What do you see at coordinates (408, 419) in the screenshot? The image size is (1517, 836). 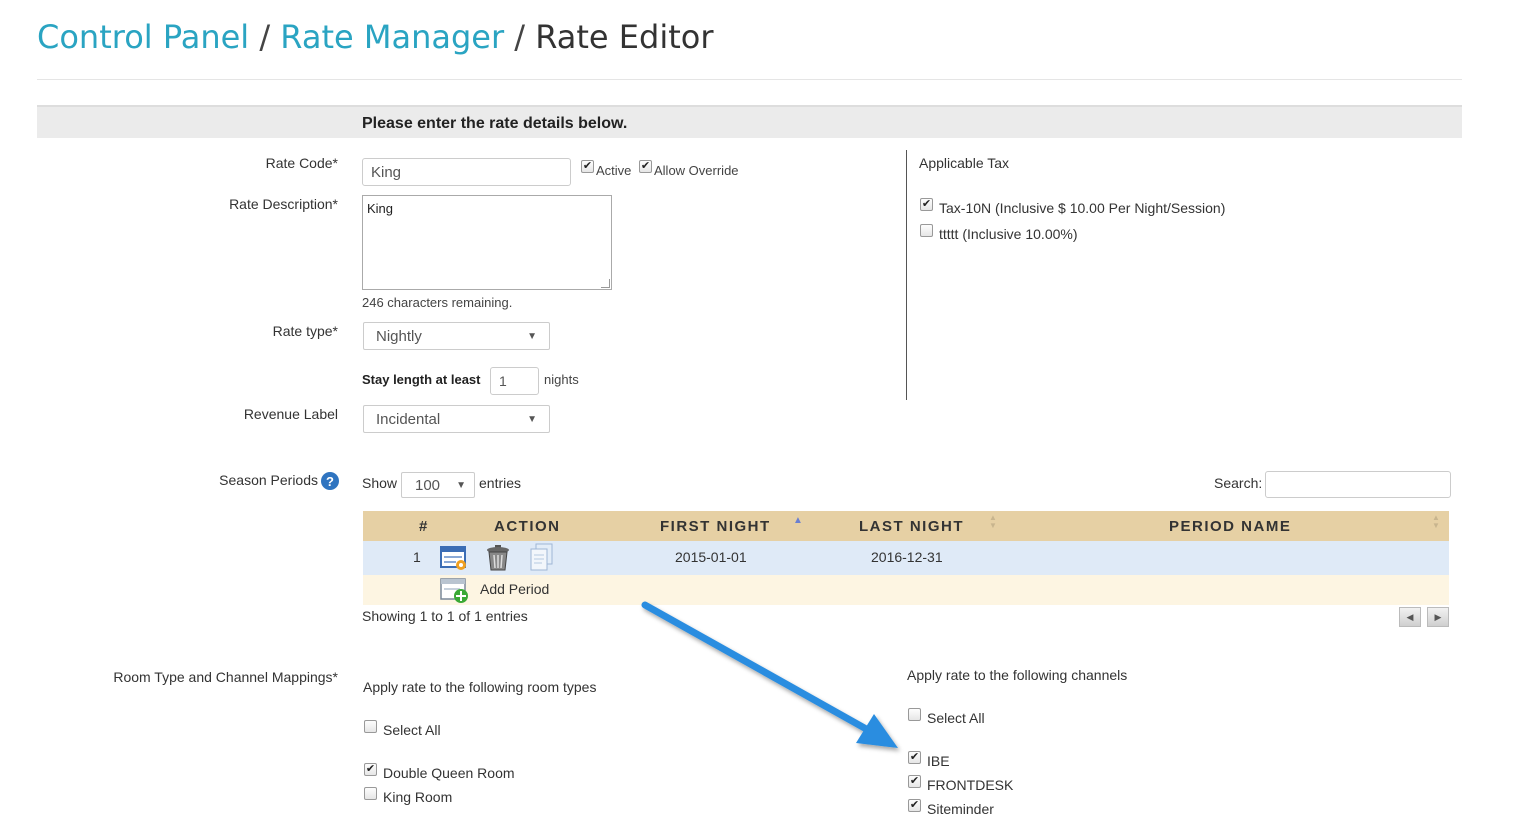 I see `revenue-label-value: Incidental` at bounding box center [408, 419].